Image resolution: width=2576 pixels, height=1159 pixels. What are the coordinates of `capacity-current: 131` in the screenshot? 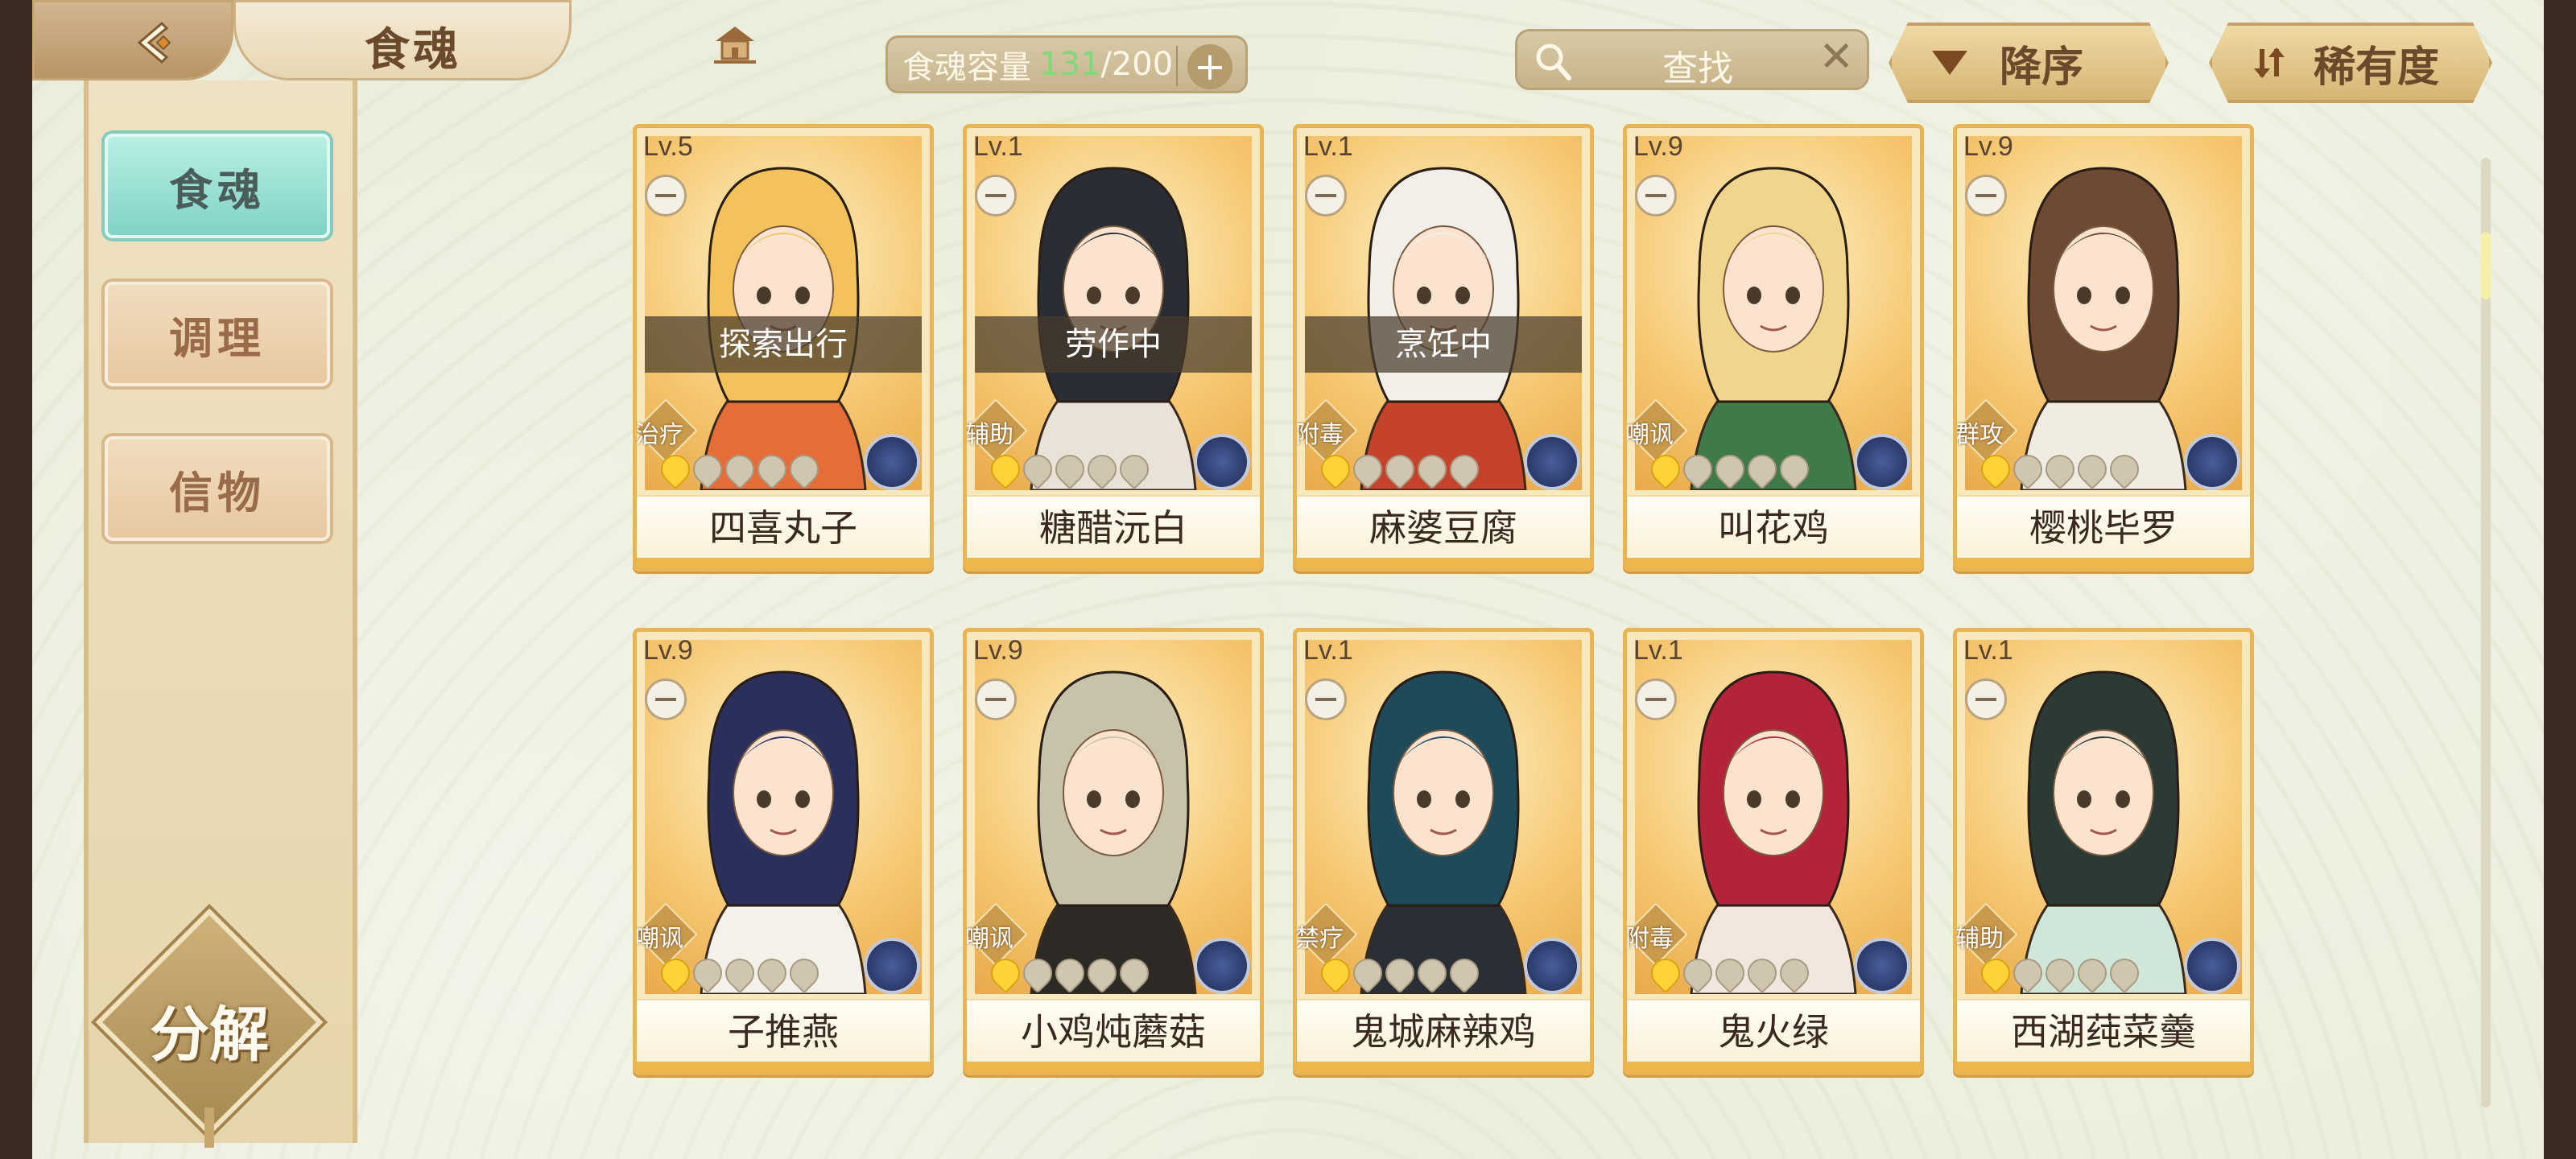 It's located at (1070, 64).